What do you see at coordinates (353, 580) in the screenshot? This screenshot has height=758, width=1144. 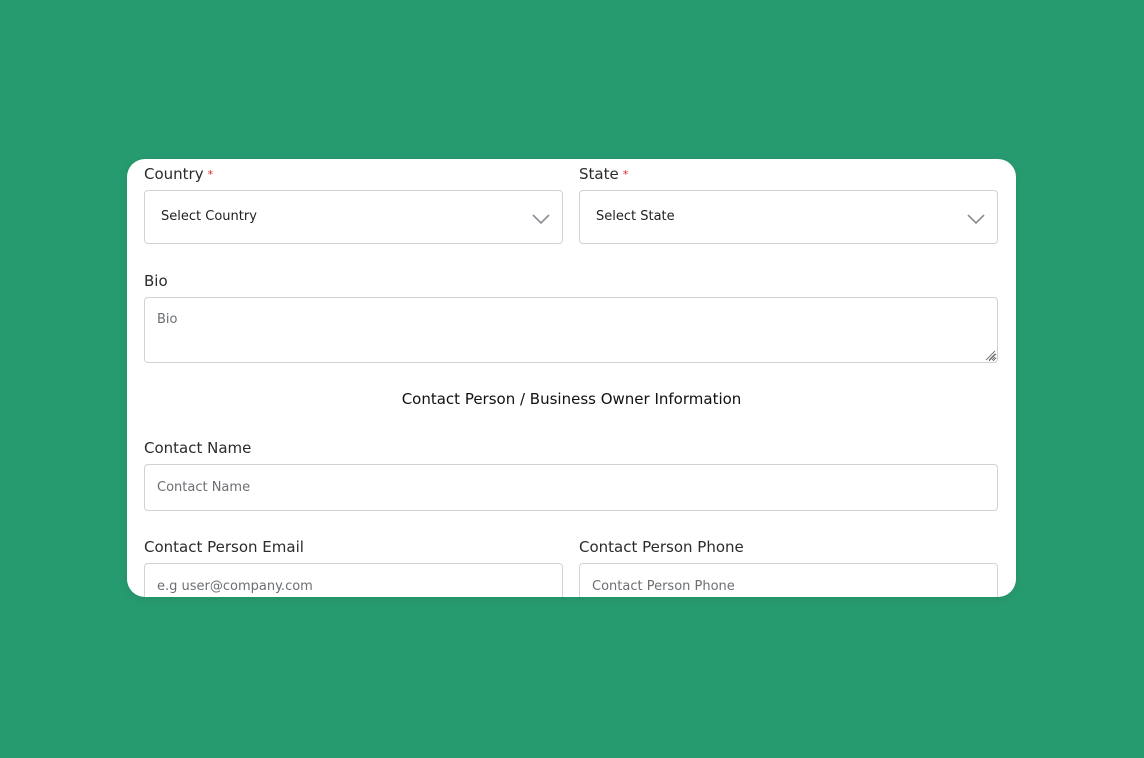 I see `contact-email-input` at bounding box center [353, 580].